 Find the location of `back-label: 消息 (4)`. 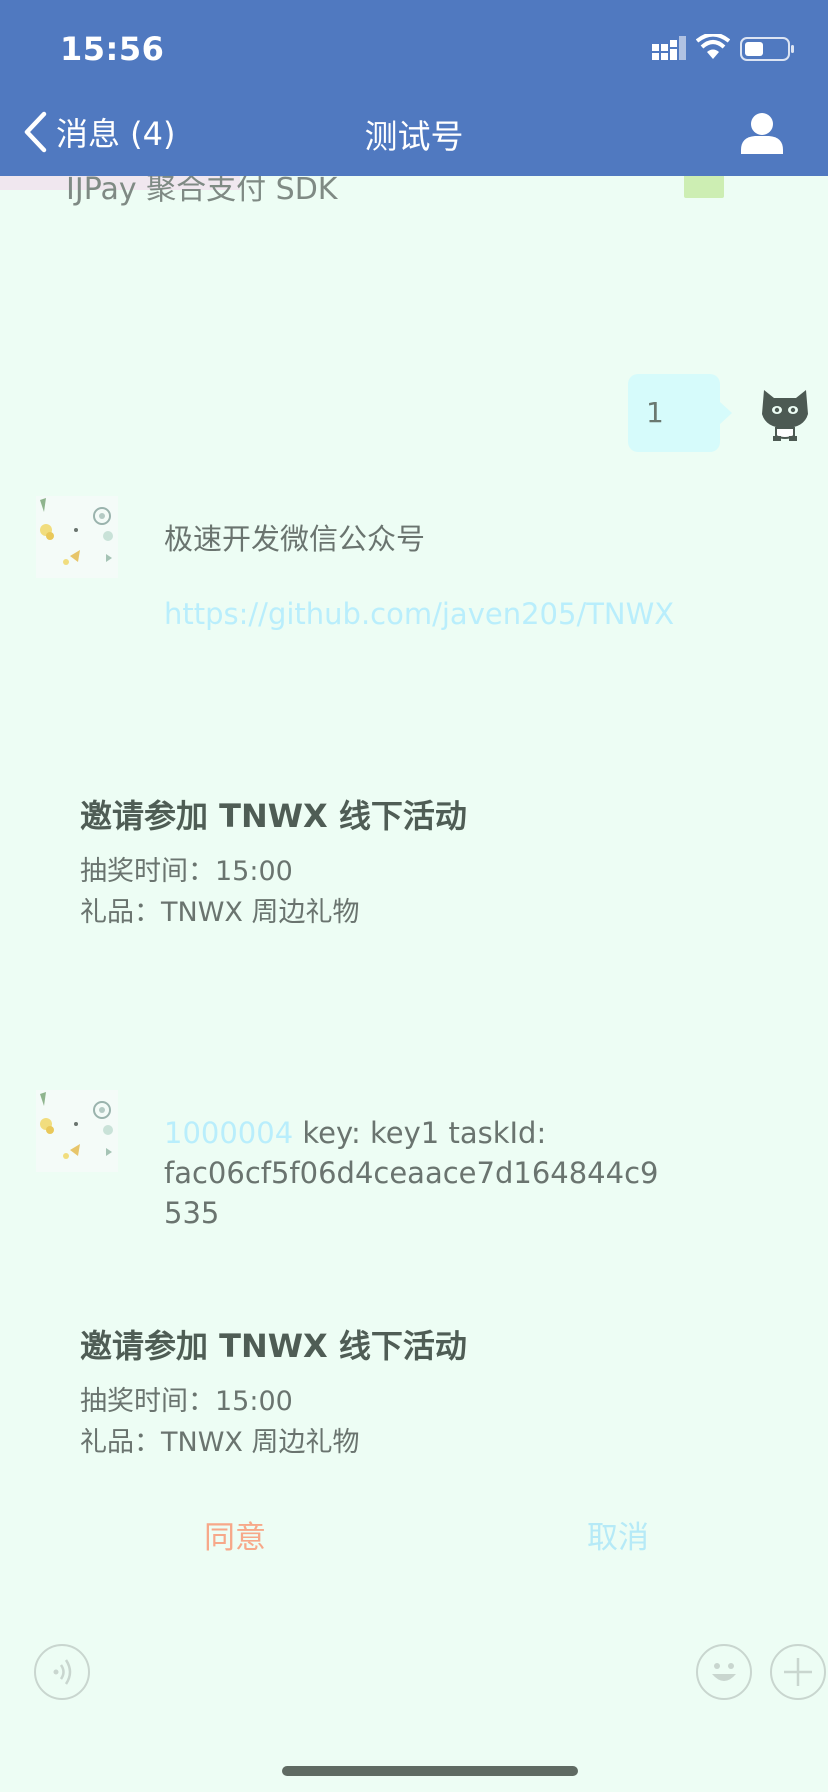

back-label: 消息 (4) is located at coordinates (116, 134).